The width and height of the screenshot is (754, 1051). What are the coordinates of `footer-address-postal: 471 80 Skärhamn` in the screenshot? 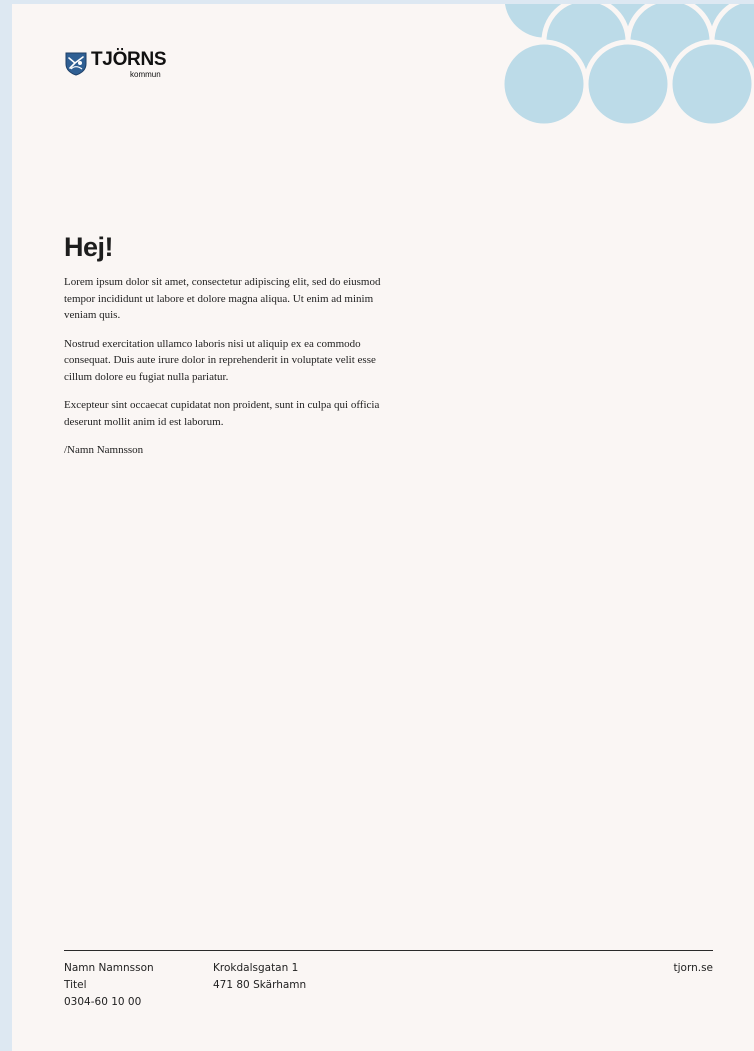 It's located at (260, 985).